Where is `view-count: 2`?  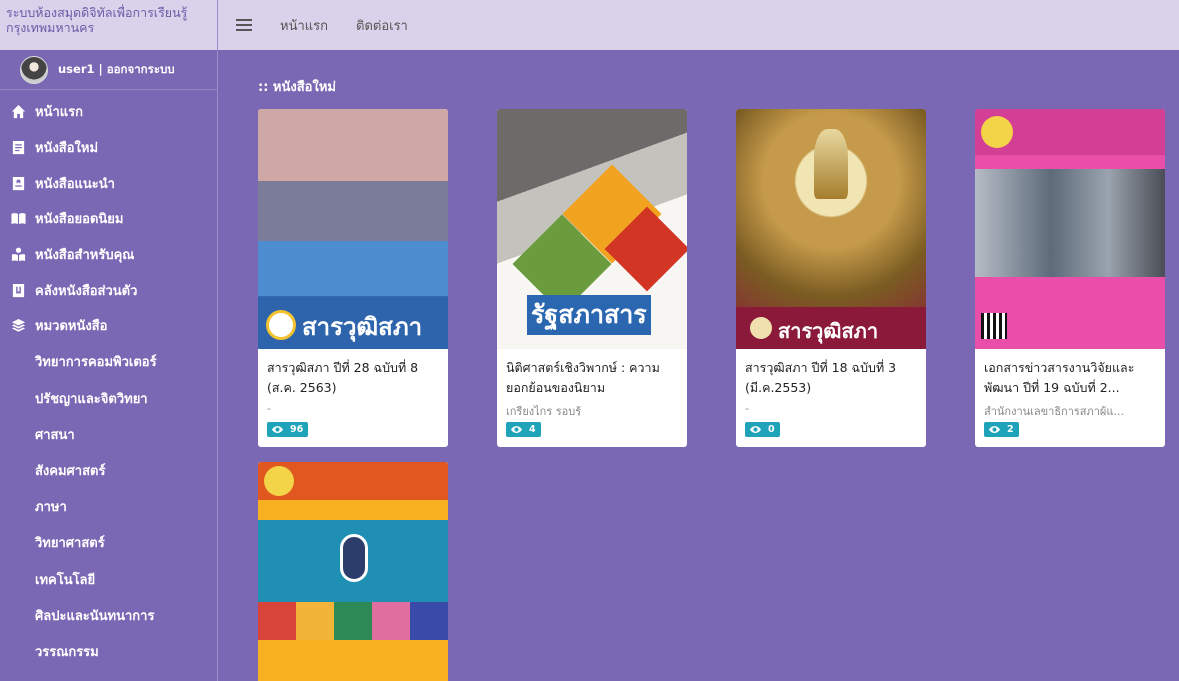 view-count: 2 is located at coordinates (1010, 429).